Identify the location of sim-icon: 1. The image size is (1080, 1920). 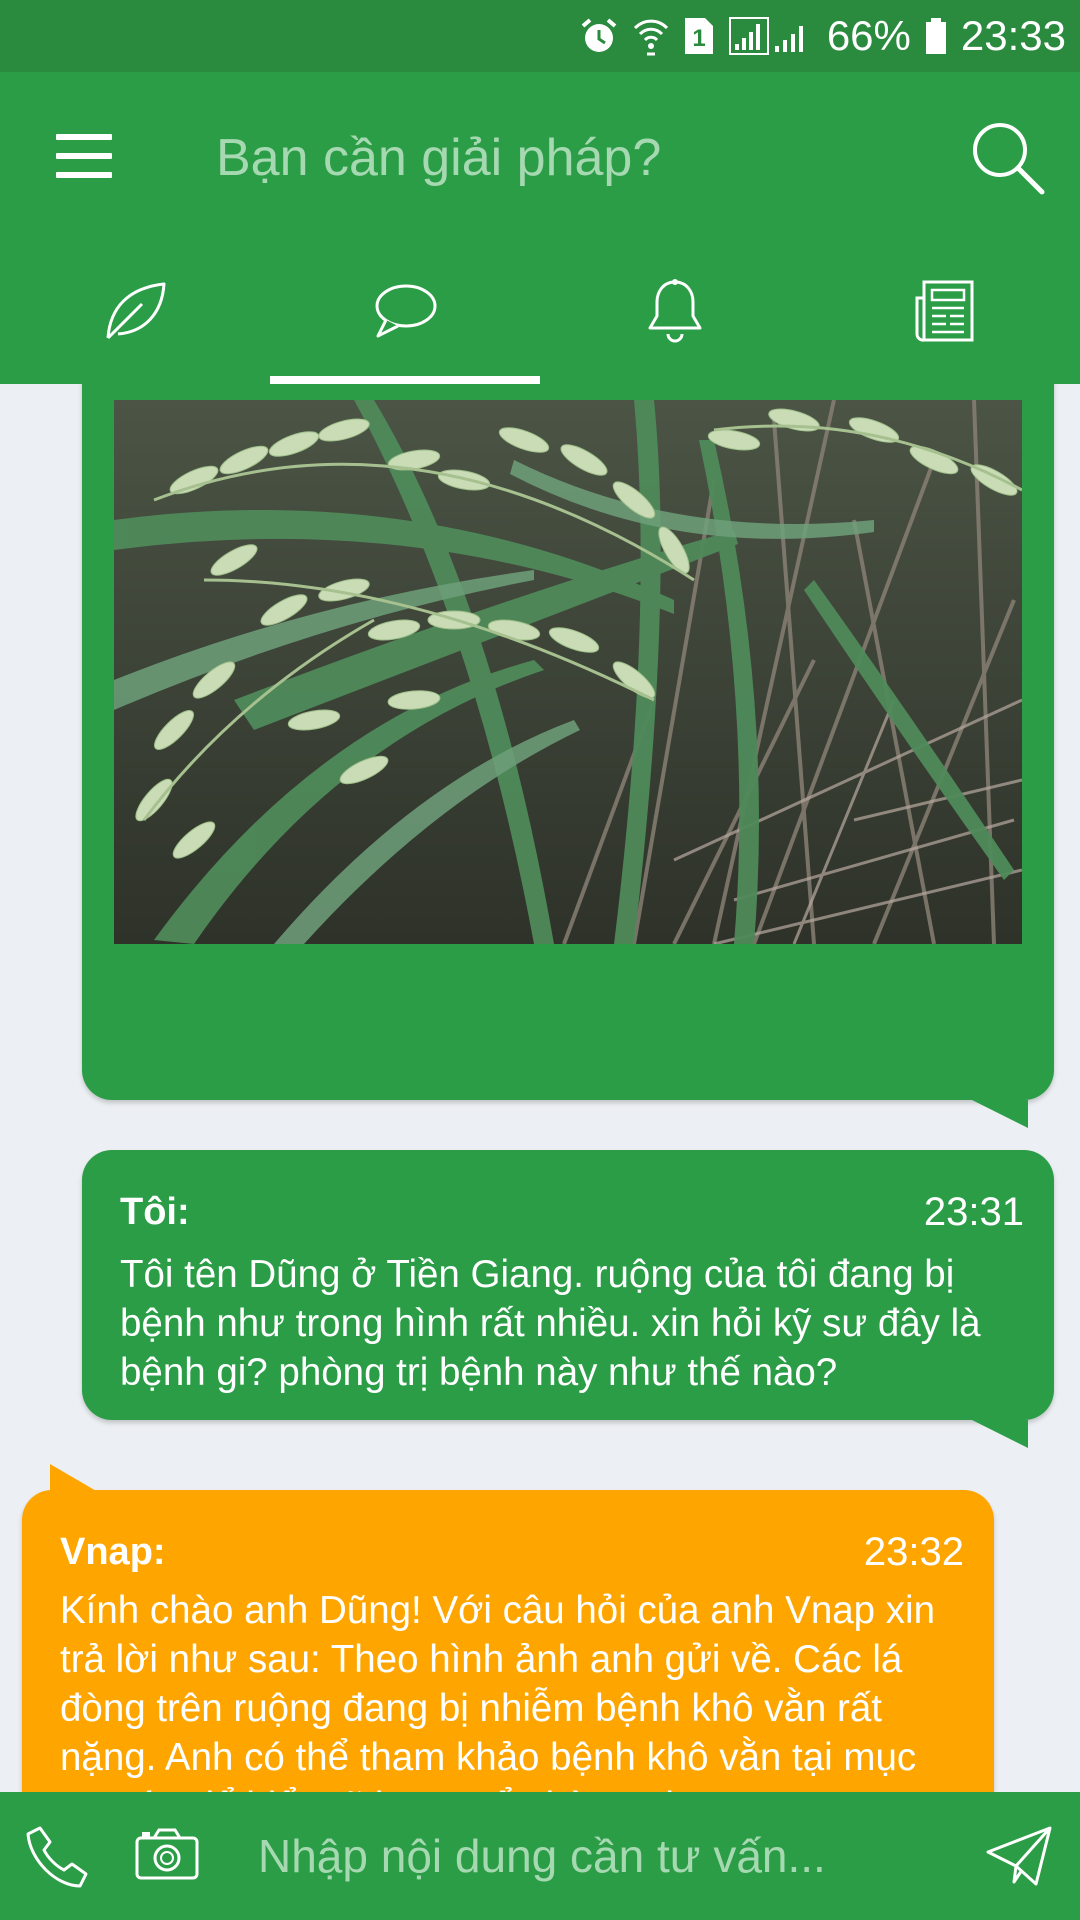
(699, 36).